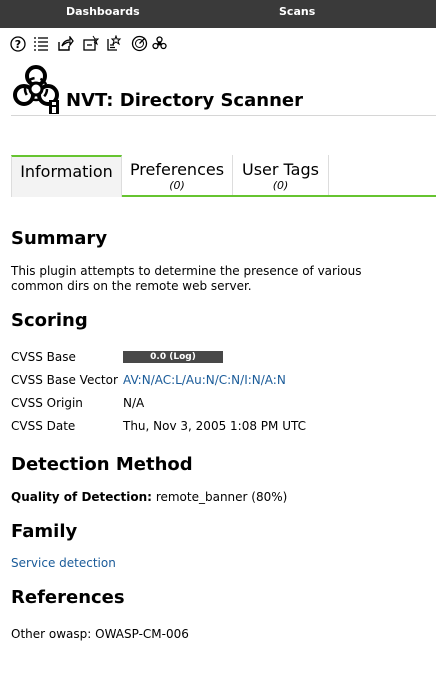 This screenshot has width=436, height=689. Describe the element at coordinates (218, 14) in the screenshot. I see `top-navigation-bar: Dashboards Scans` at that location.